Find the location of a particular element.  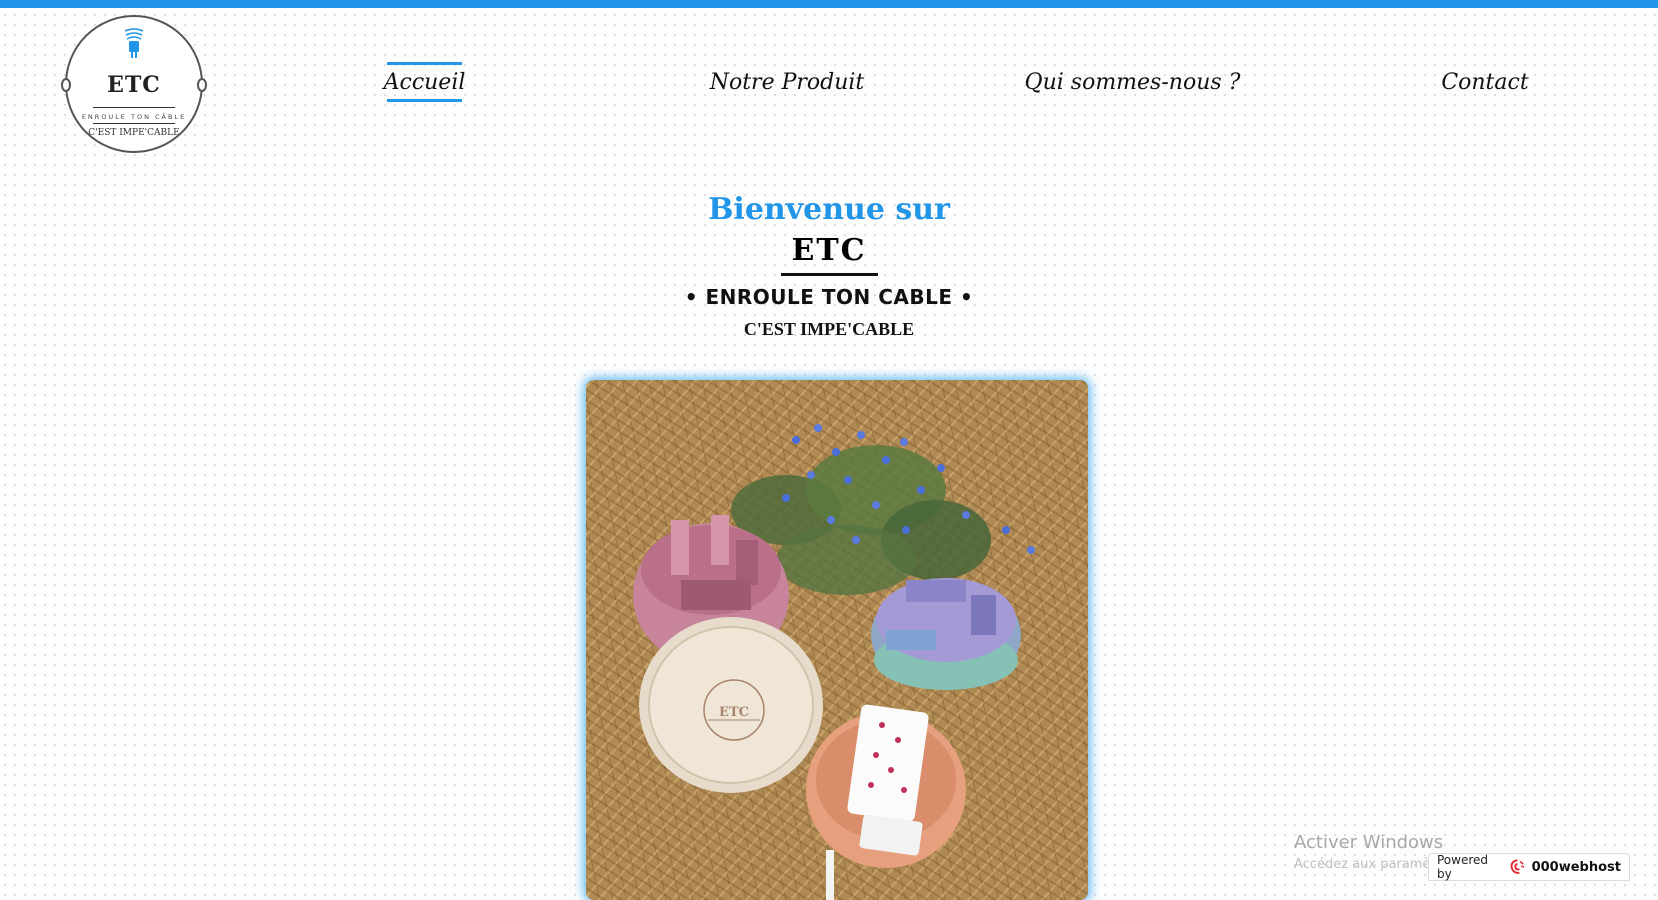

box-engraving: ETC is located at coordinates (734, 712).